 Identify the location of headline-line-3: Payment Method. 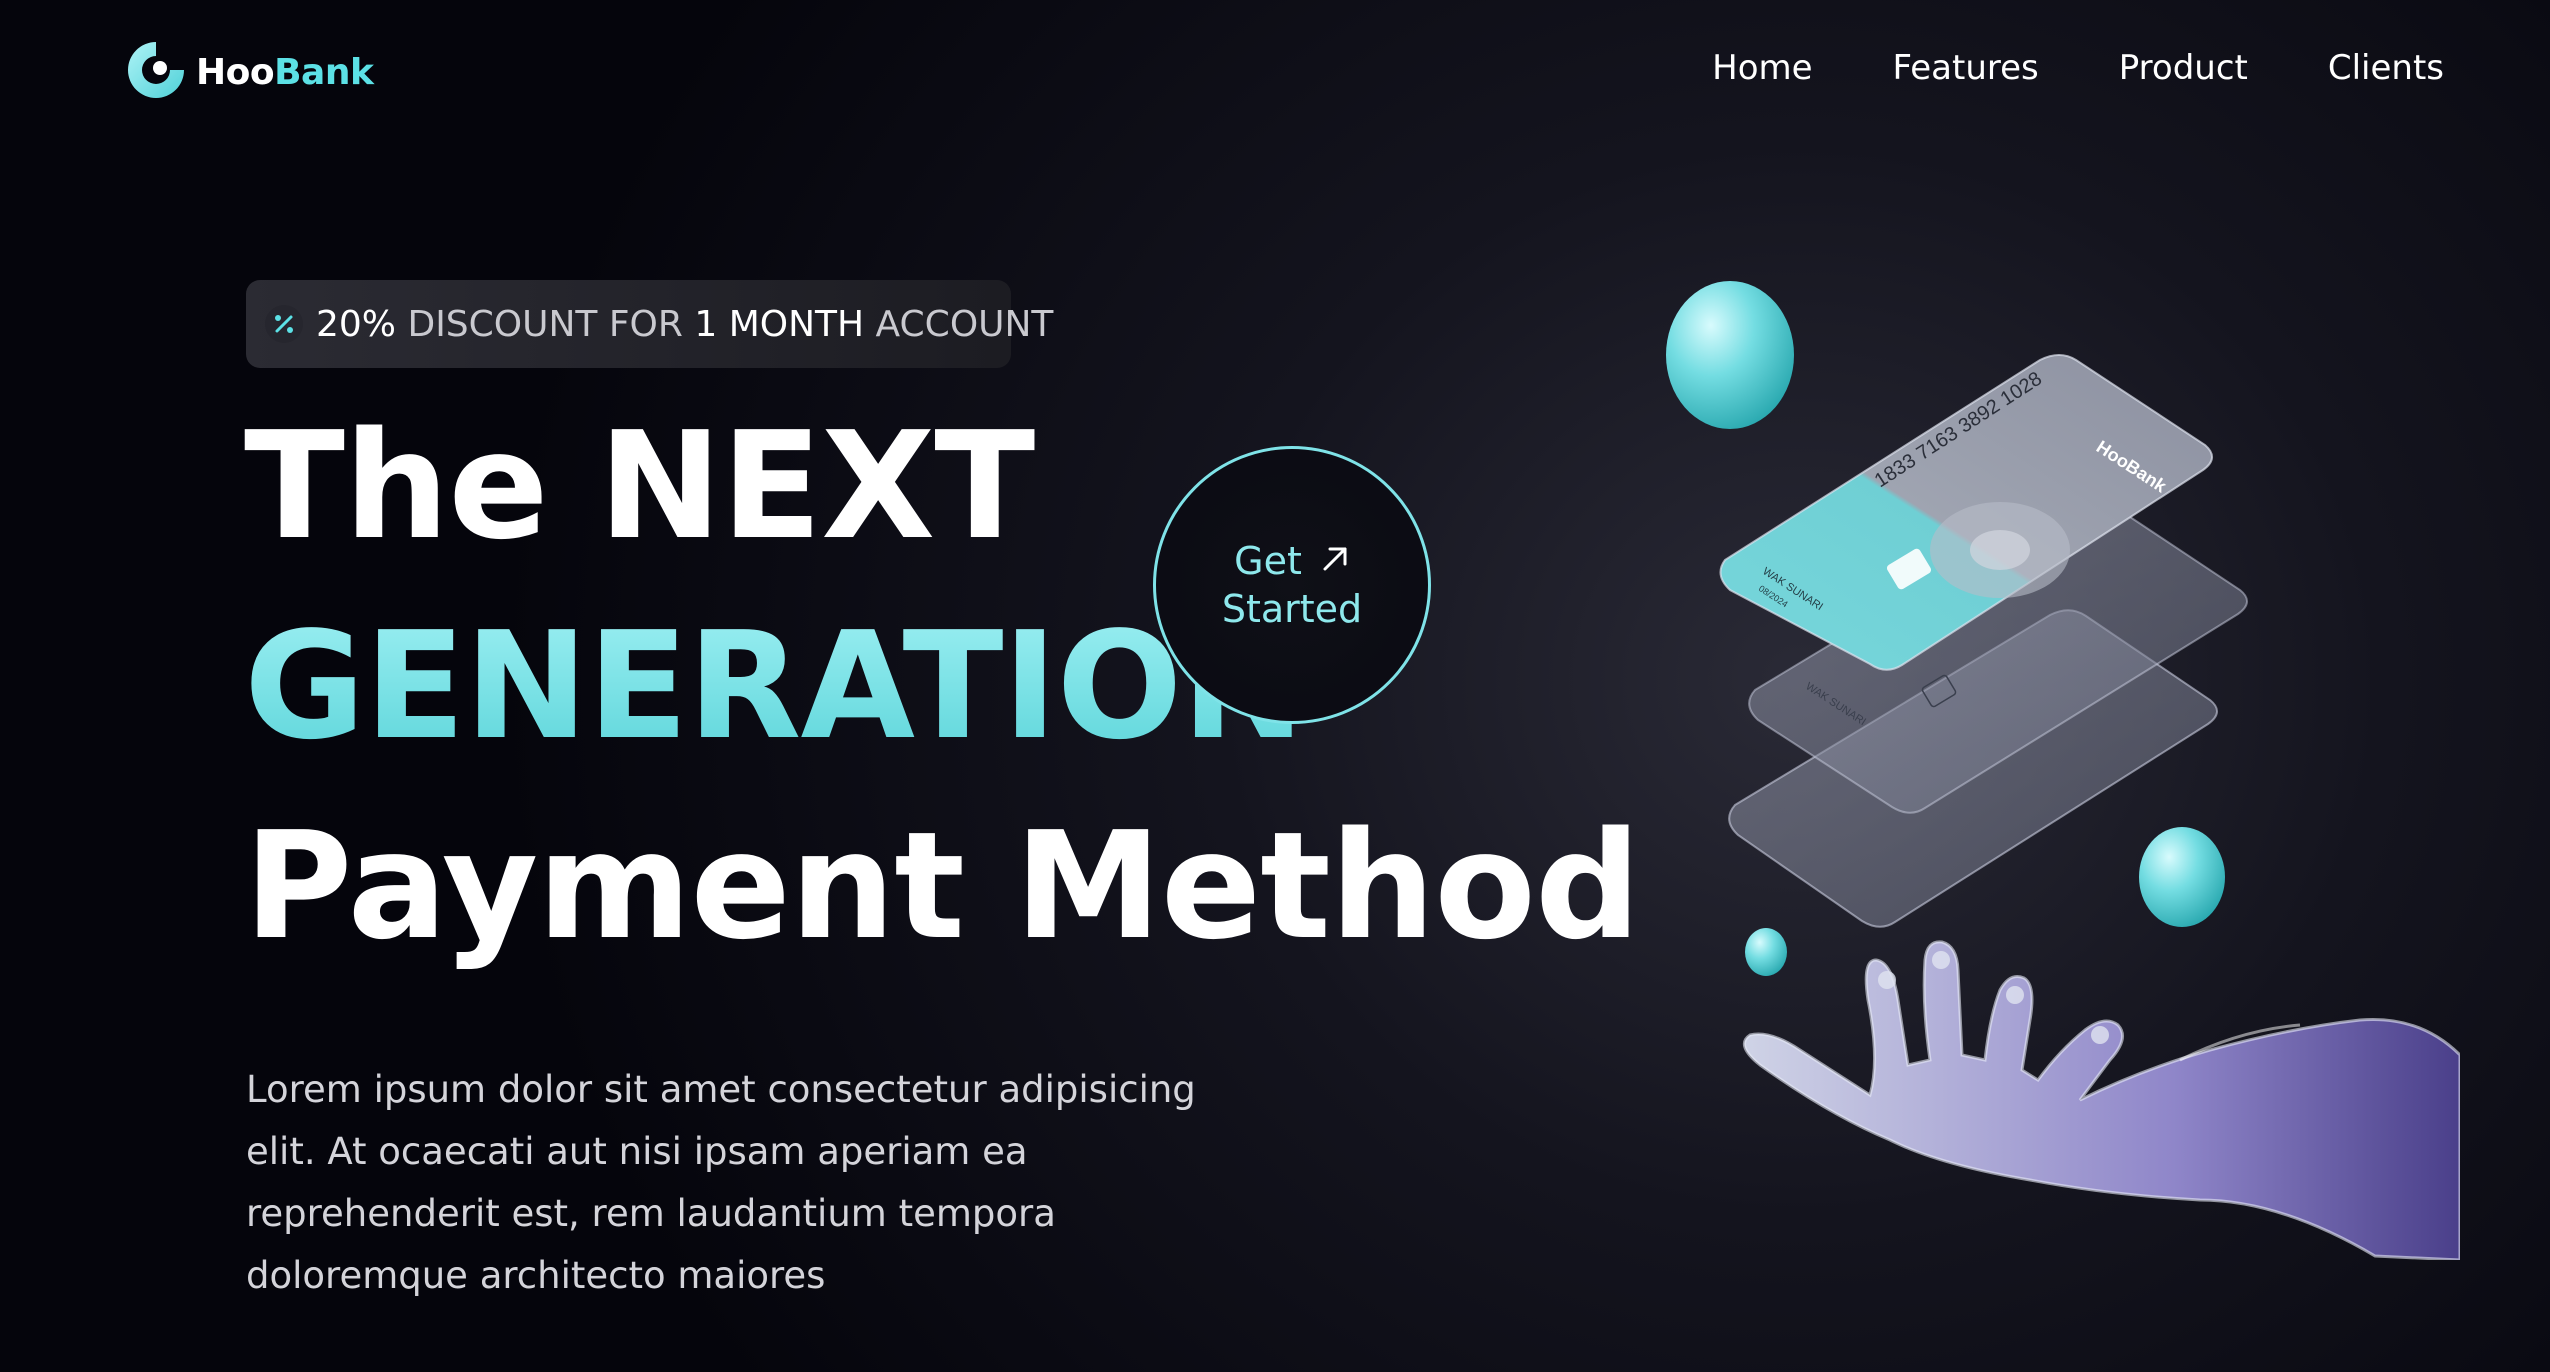
(942, 886).